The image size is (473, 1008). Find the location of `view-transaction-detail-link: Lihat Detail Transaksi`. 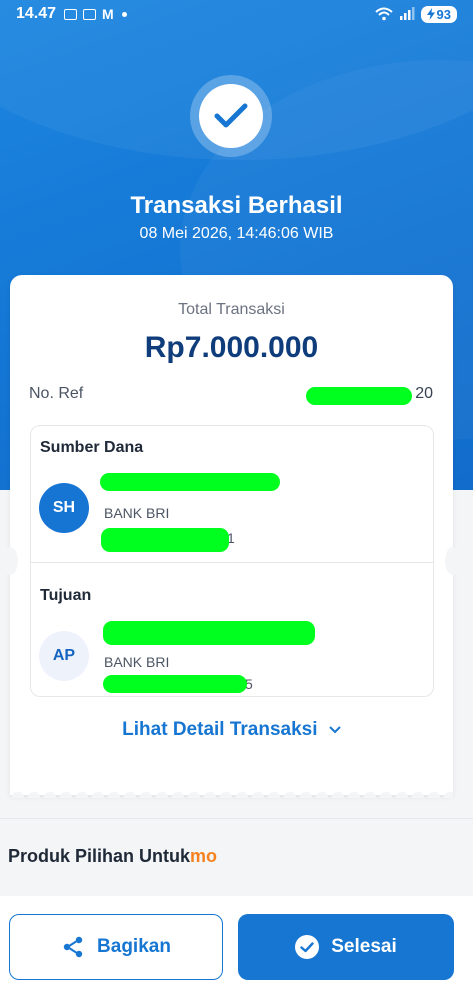

view-transaction-detail-link: Lihat Detail Transaksi is located at coordinates (231, 730).